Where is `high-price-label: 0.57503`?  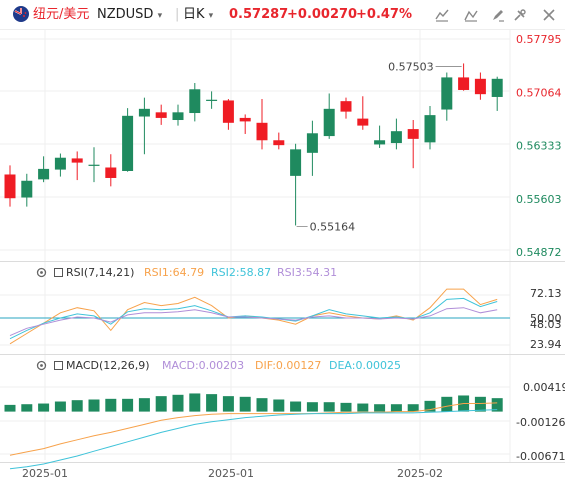
high-price-label: 0.57503 is located at coordinates (411, 66).